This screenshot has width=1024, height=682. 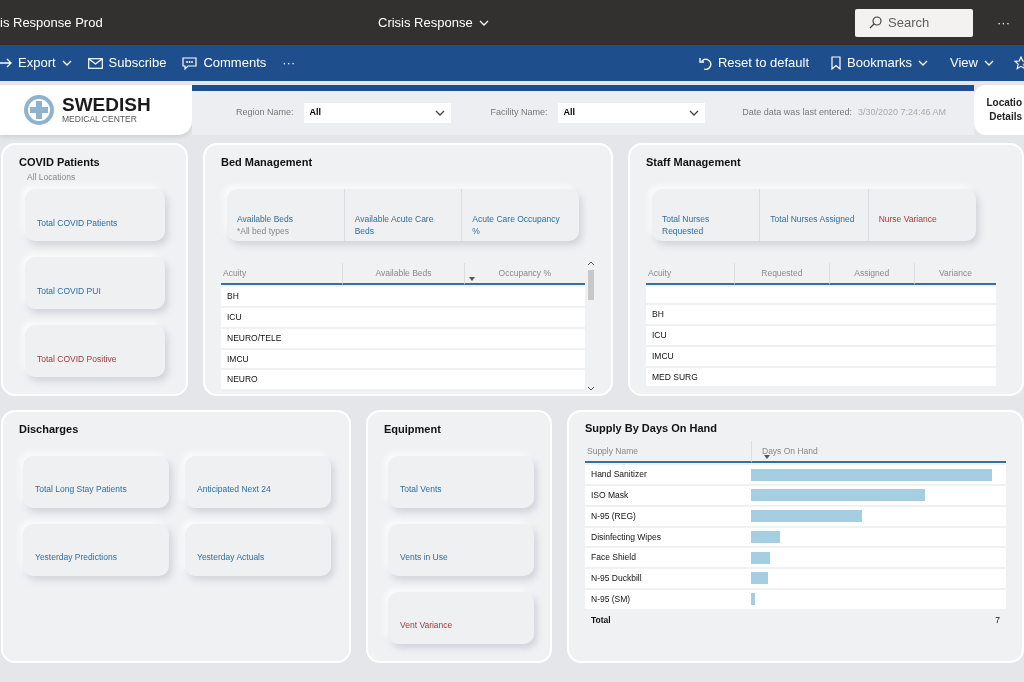 What do you see at coordinates (77, 359) in the screenshot?
I see `kpi-label: Total COVID Positive` at bounding box center [77, 359].